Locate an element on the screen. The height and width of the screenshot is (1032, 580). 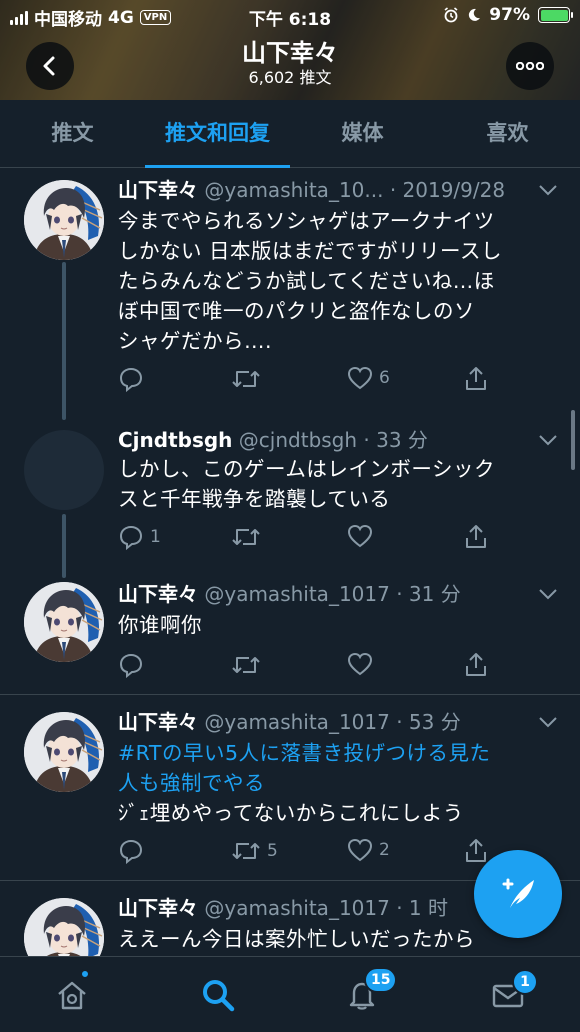
tweet-text-line: ぼ中国で唯一のパクリと盗作なしのソ is located at coordinates (296, 311).